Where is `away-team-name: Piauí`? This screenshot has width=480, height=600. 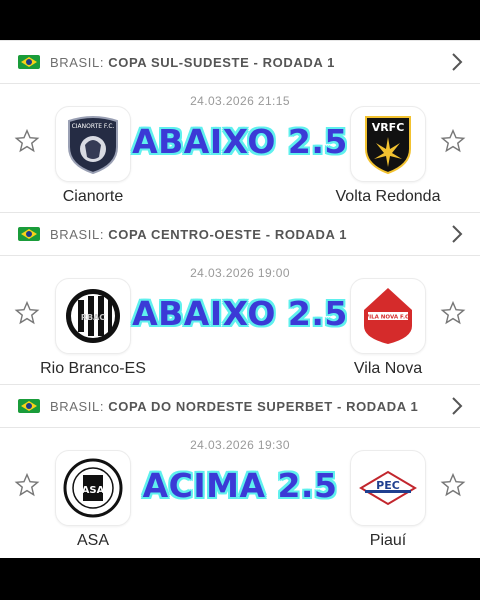
away-team-name: Piauí is located at coordinates (388, 541).